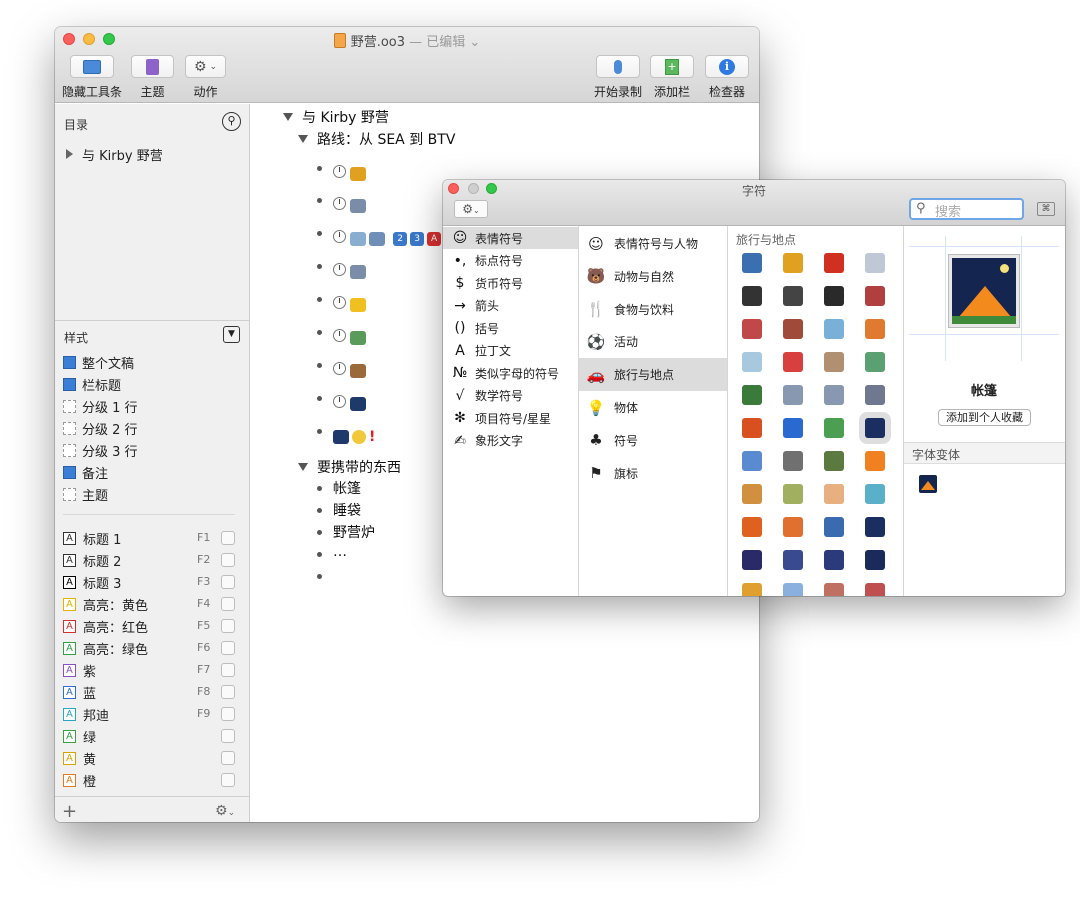 The width and height of the screenshot is (1080, 899). Describe the element at coordinates (92, 66) in the screenshot. I see `hide-toolbar-button` at that location.